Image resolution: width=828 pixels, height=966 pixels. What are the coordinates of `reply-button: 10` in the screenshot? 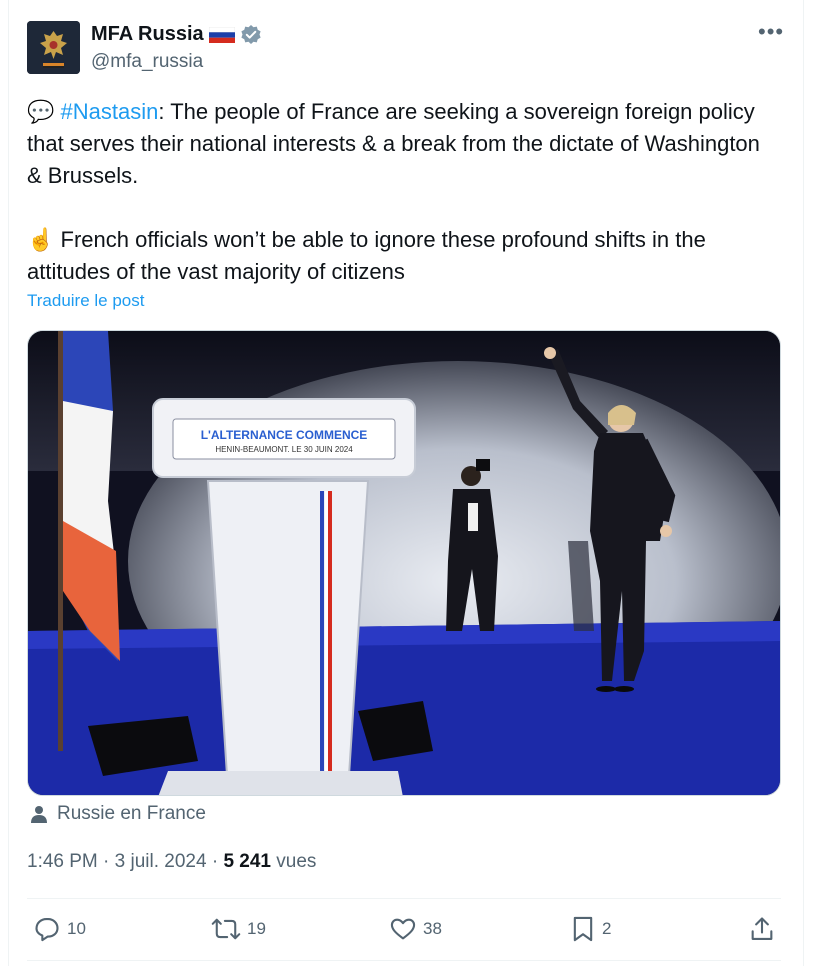 It's located at (59, 929).